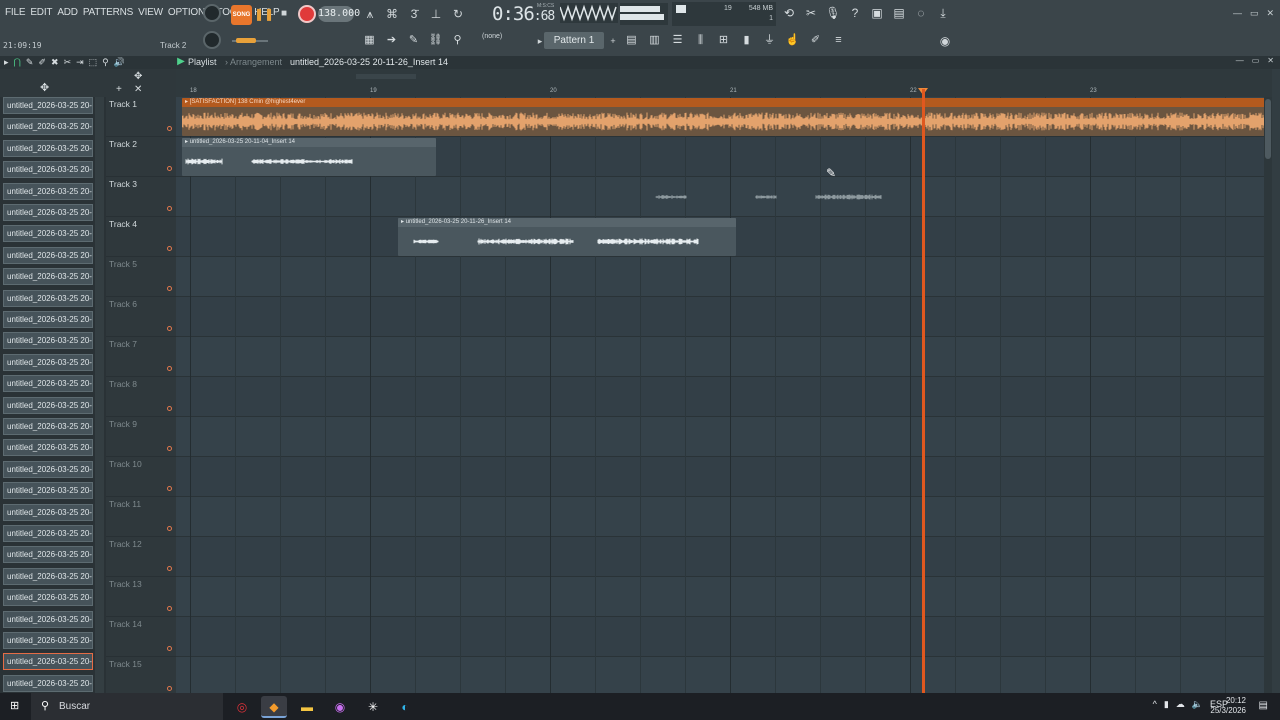 The image size is (1280, 720). Describe the element at coordinates (1197, 704) in the screenshot. I see `volume-icon: 🔈` at that location.